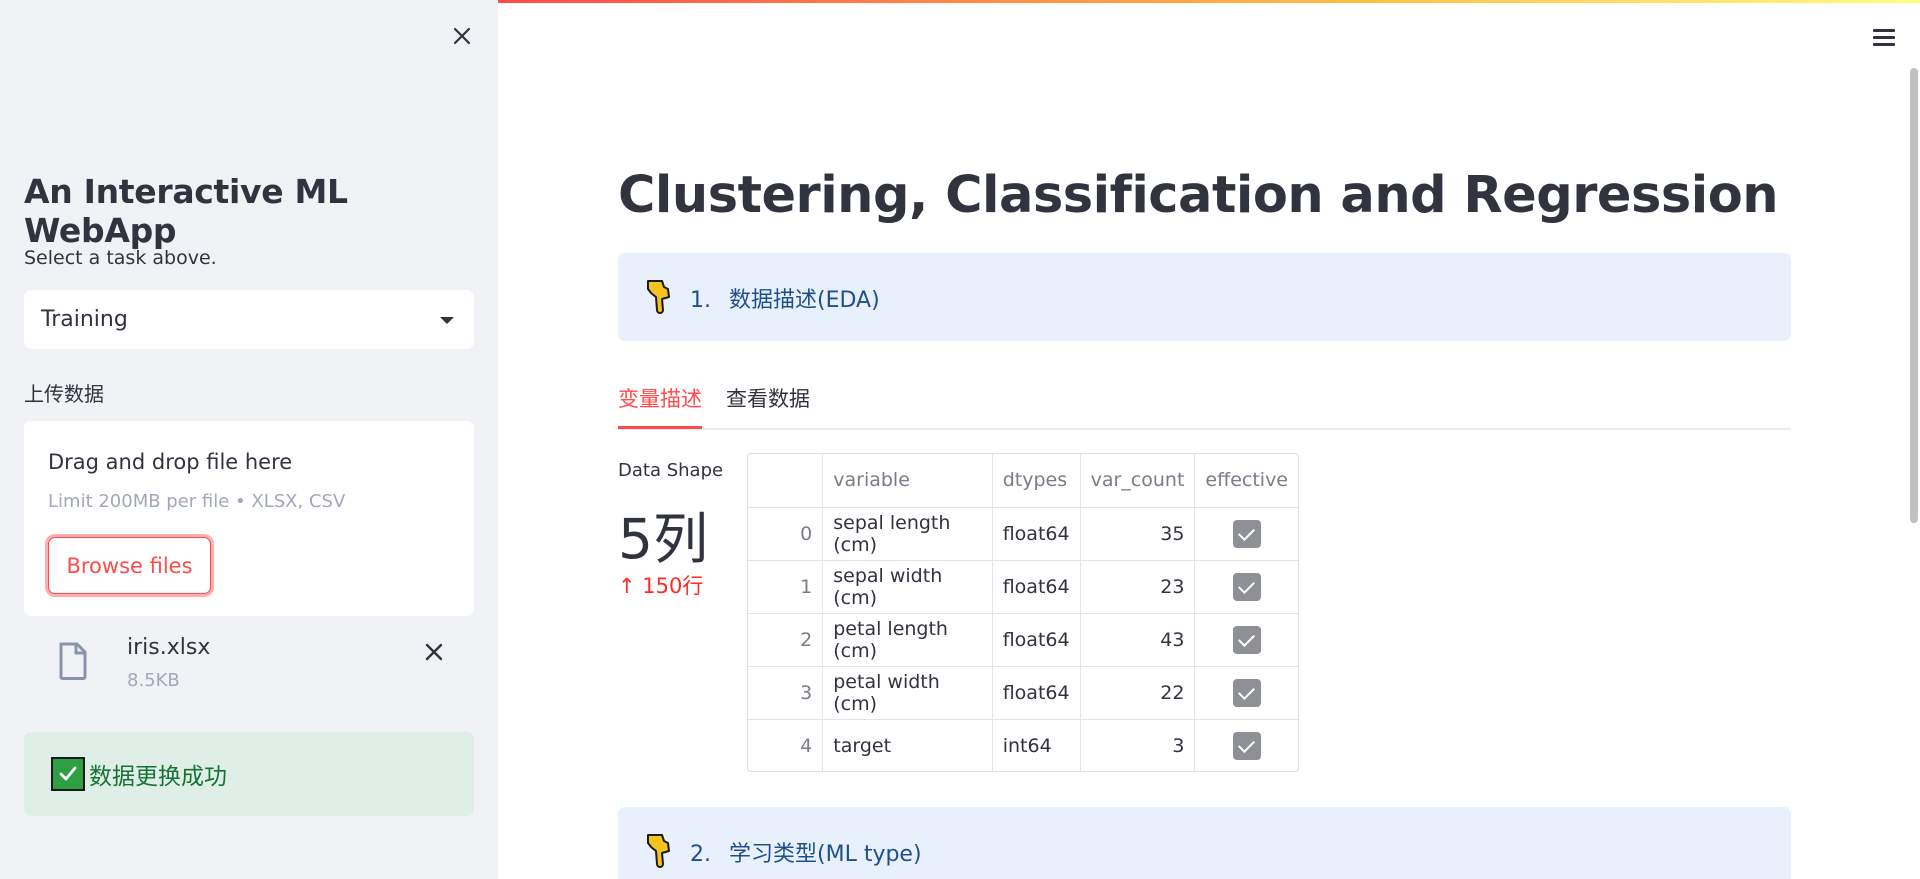 The width and height of the screenshot is (1920, 879). Describe the element at coordinates (1138, 640) in the screenshot. I see `cell-var-count: 43` at that location.